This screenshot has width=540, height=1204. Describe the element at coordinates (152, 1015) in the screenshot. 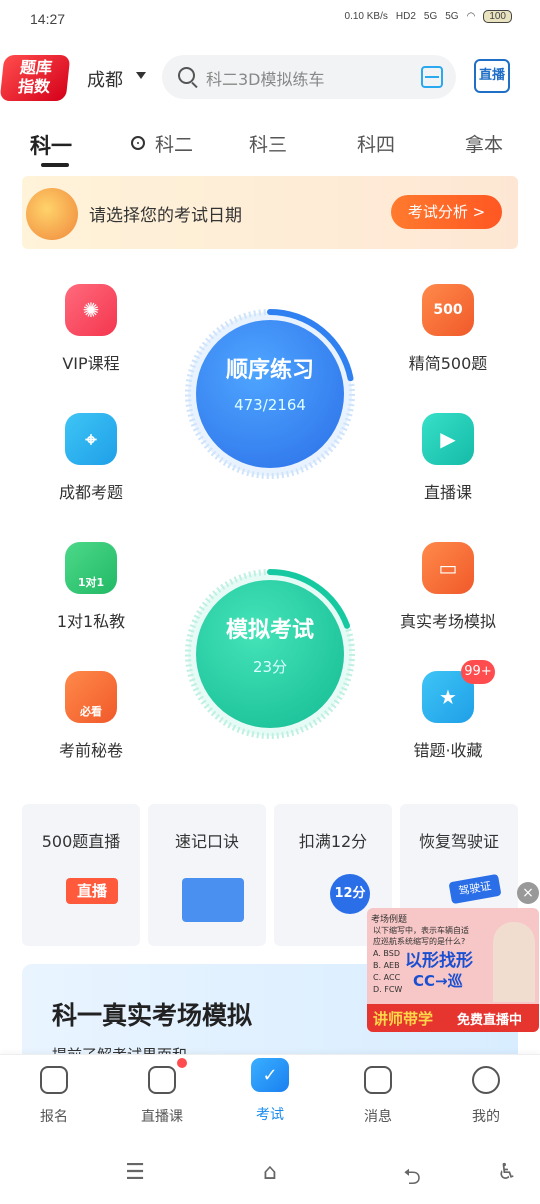

I see `promo-title: 科一真实考场模拟` at that location.